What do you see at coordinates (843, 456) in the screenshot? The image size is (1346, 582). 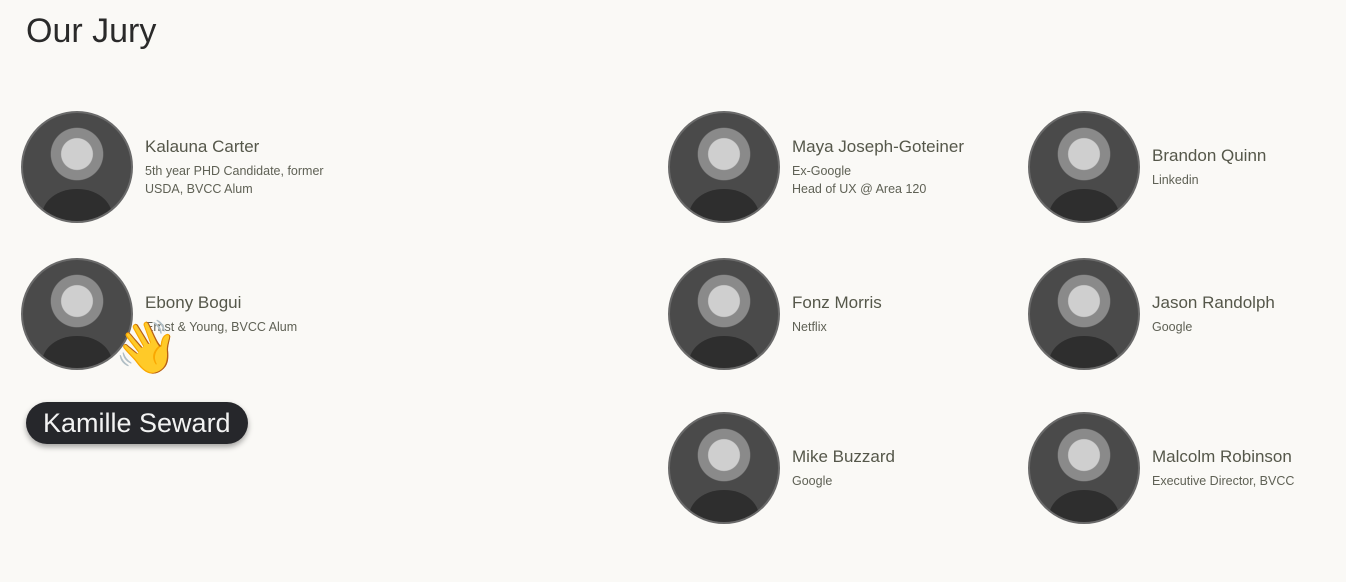 I see `juror-name: Mike Buzzard` at bounding box center [843, 456].